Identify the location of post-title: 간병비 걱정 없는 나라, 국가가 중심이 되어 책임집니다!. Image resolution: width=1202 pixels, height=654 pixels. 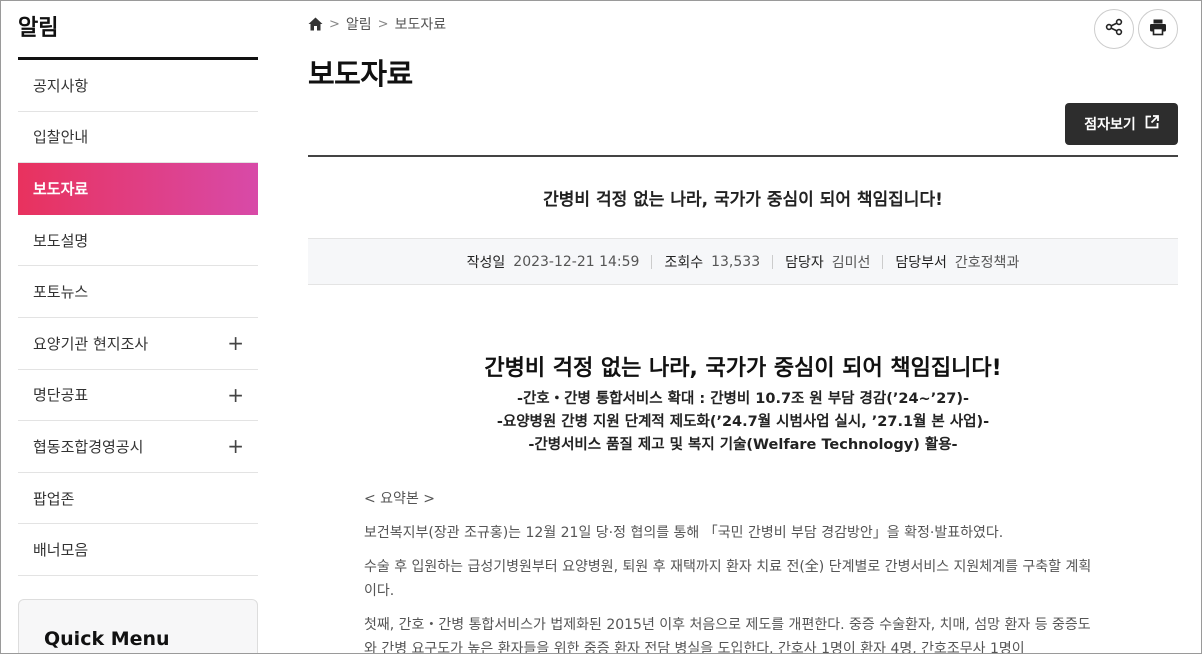
(743, 200).